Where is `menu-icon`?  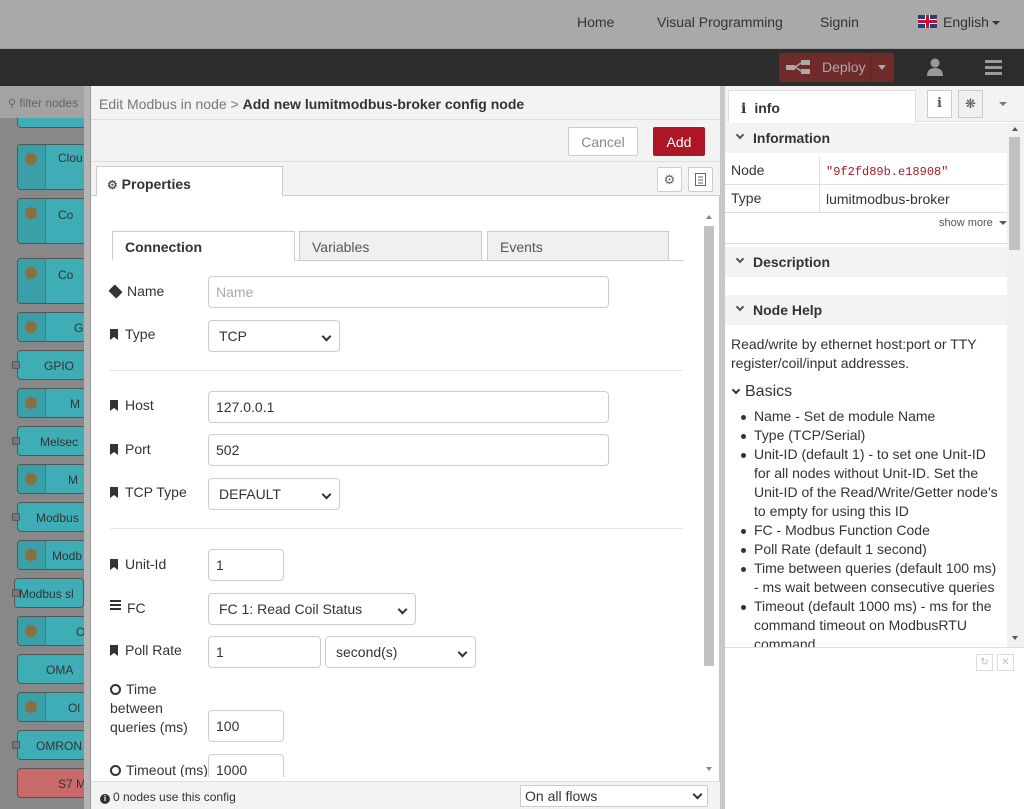 menu-icon is located at coordinates (993, 69).